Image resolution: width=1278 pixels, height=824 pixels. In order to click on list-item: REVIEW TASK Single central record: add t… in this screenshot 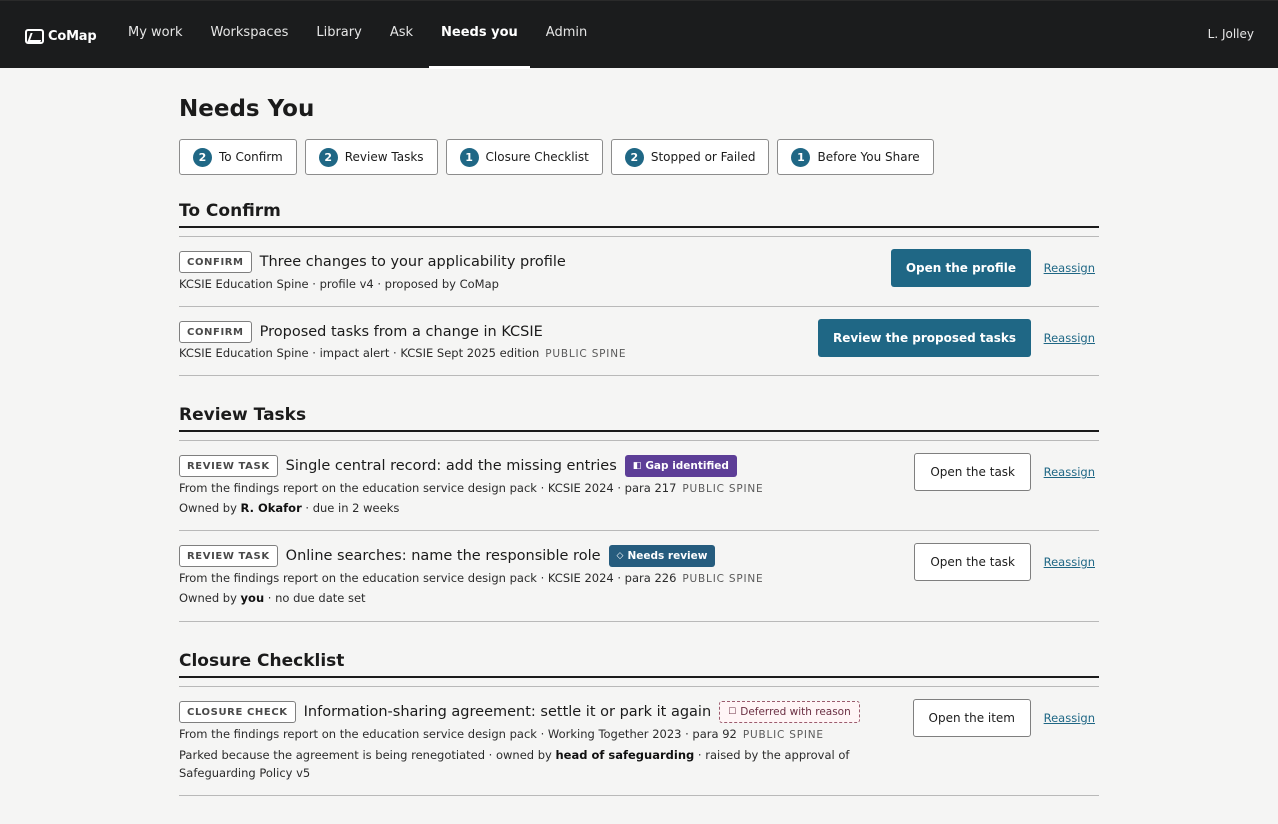, I will do `click(639, 486)`.